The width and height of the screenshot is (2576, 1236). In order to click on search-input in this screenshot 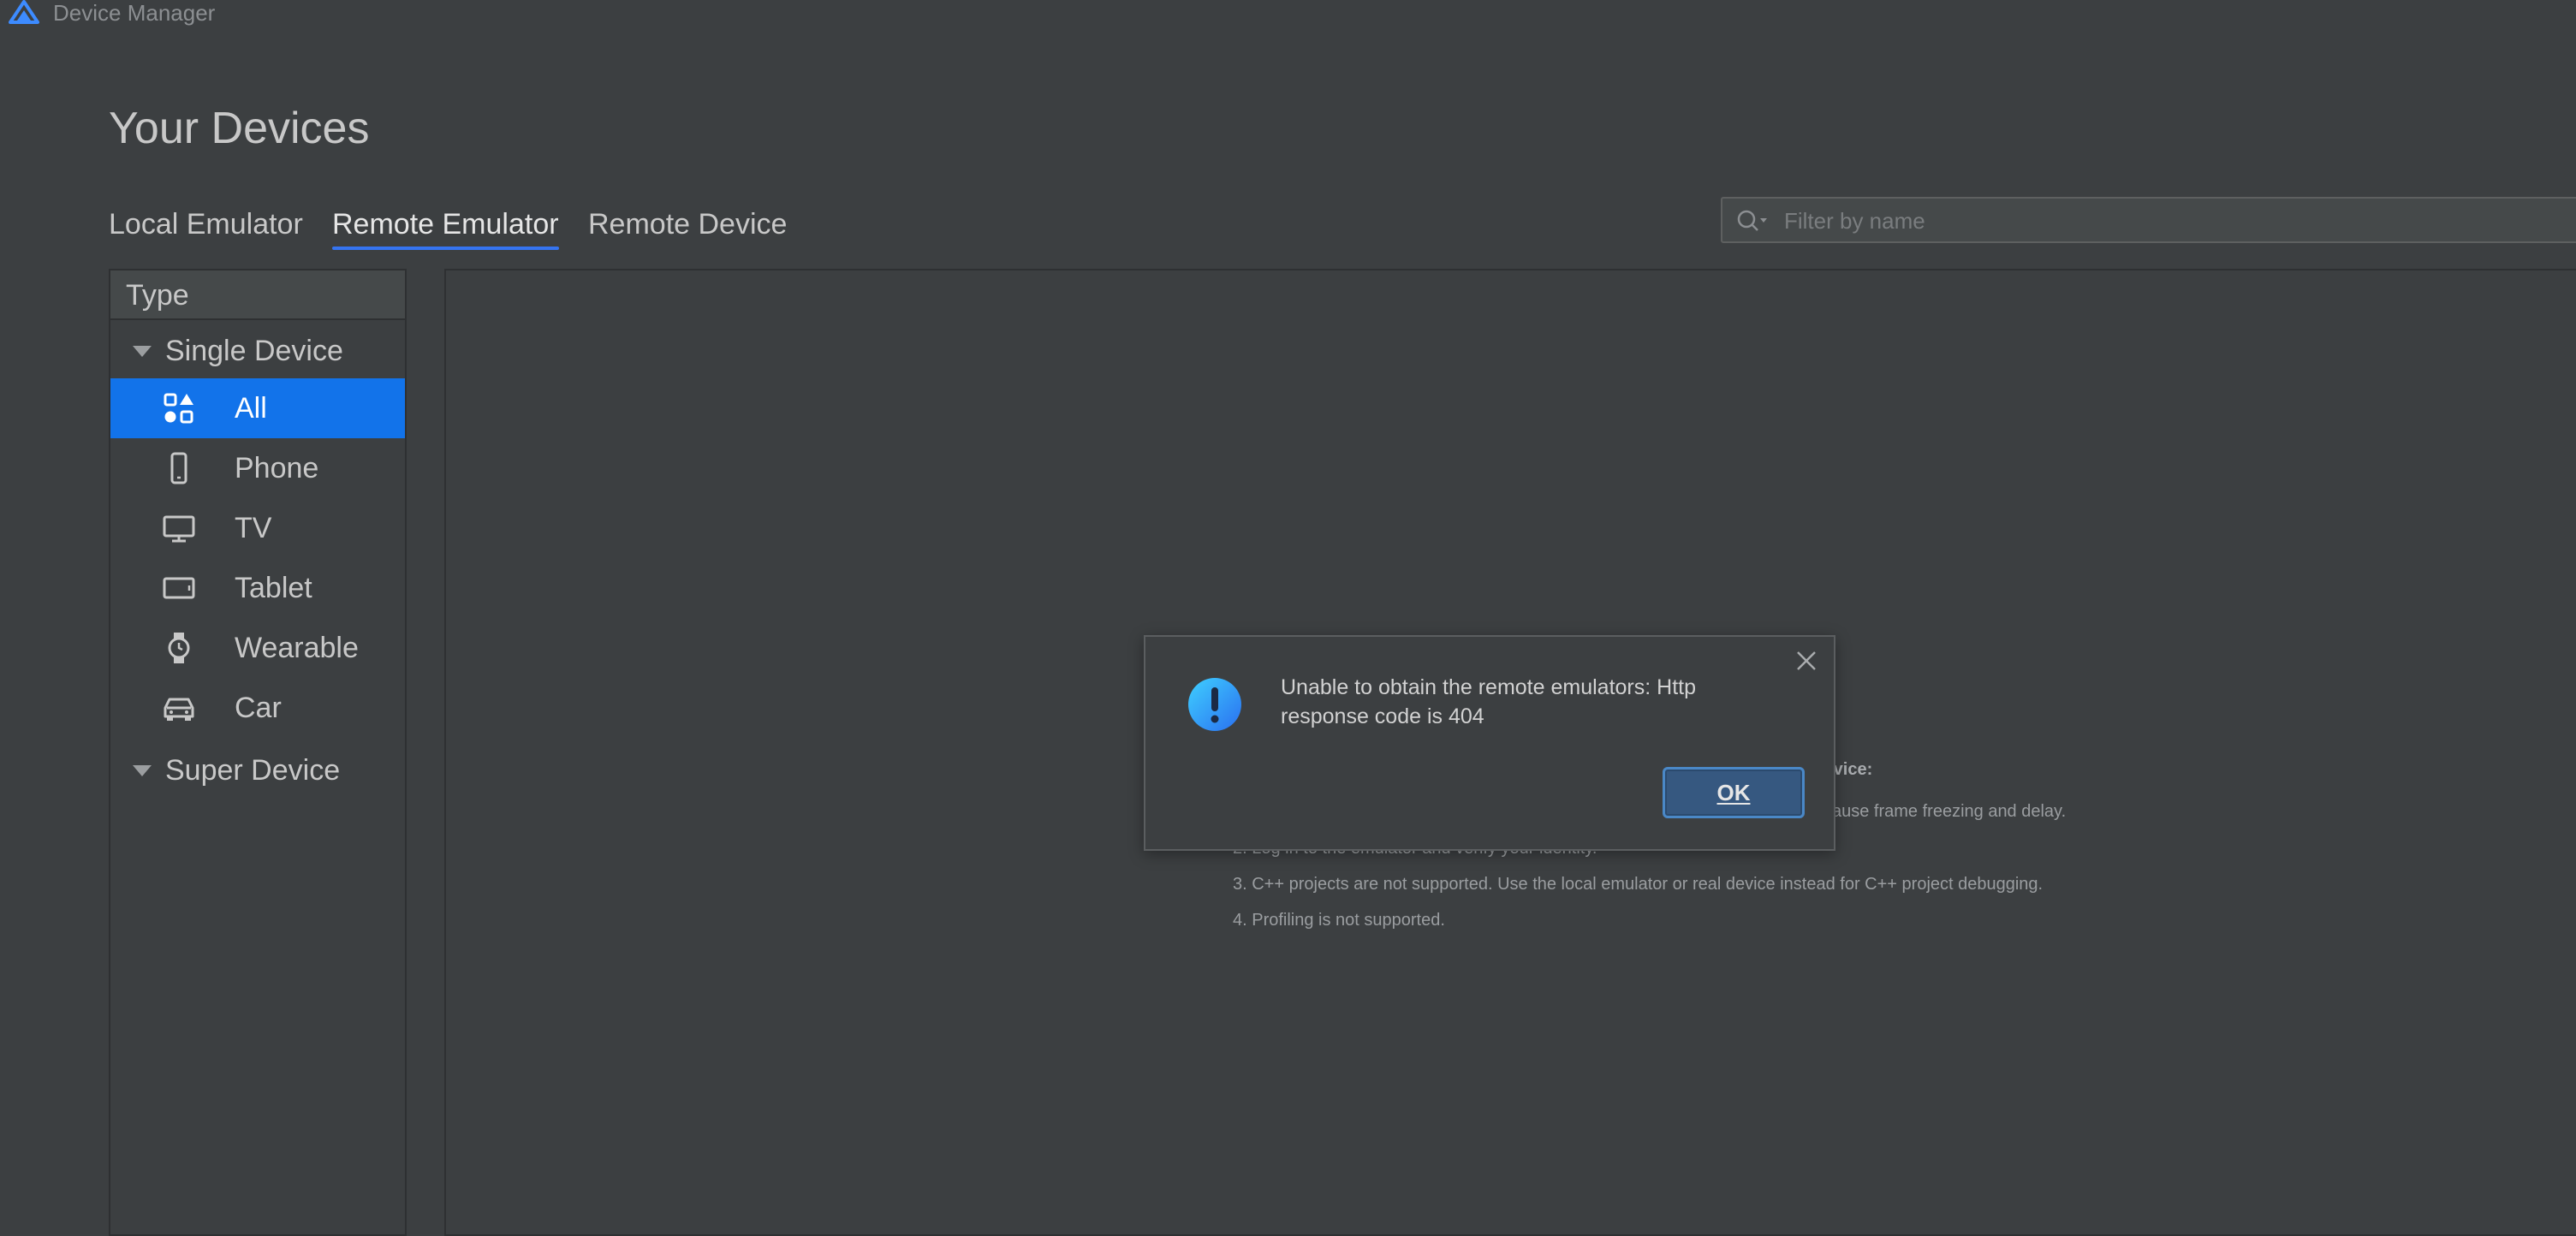, I will do `click(2169, 221)`.